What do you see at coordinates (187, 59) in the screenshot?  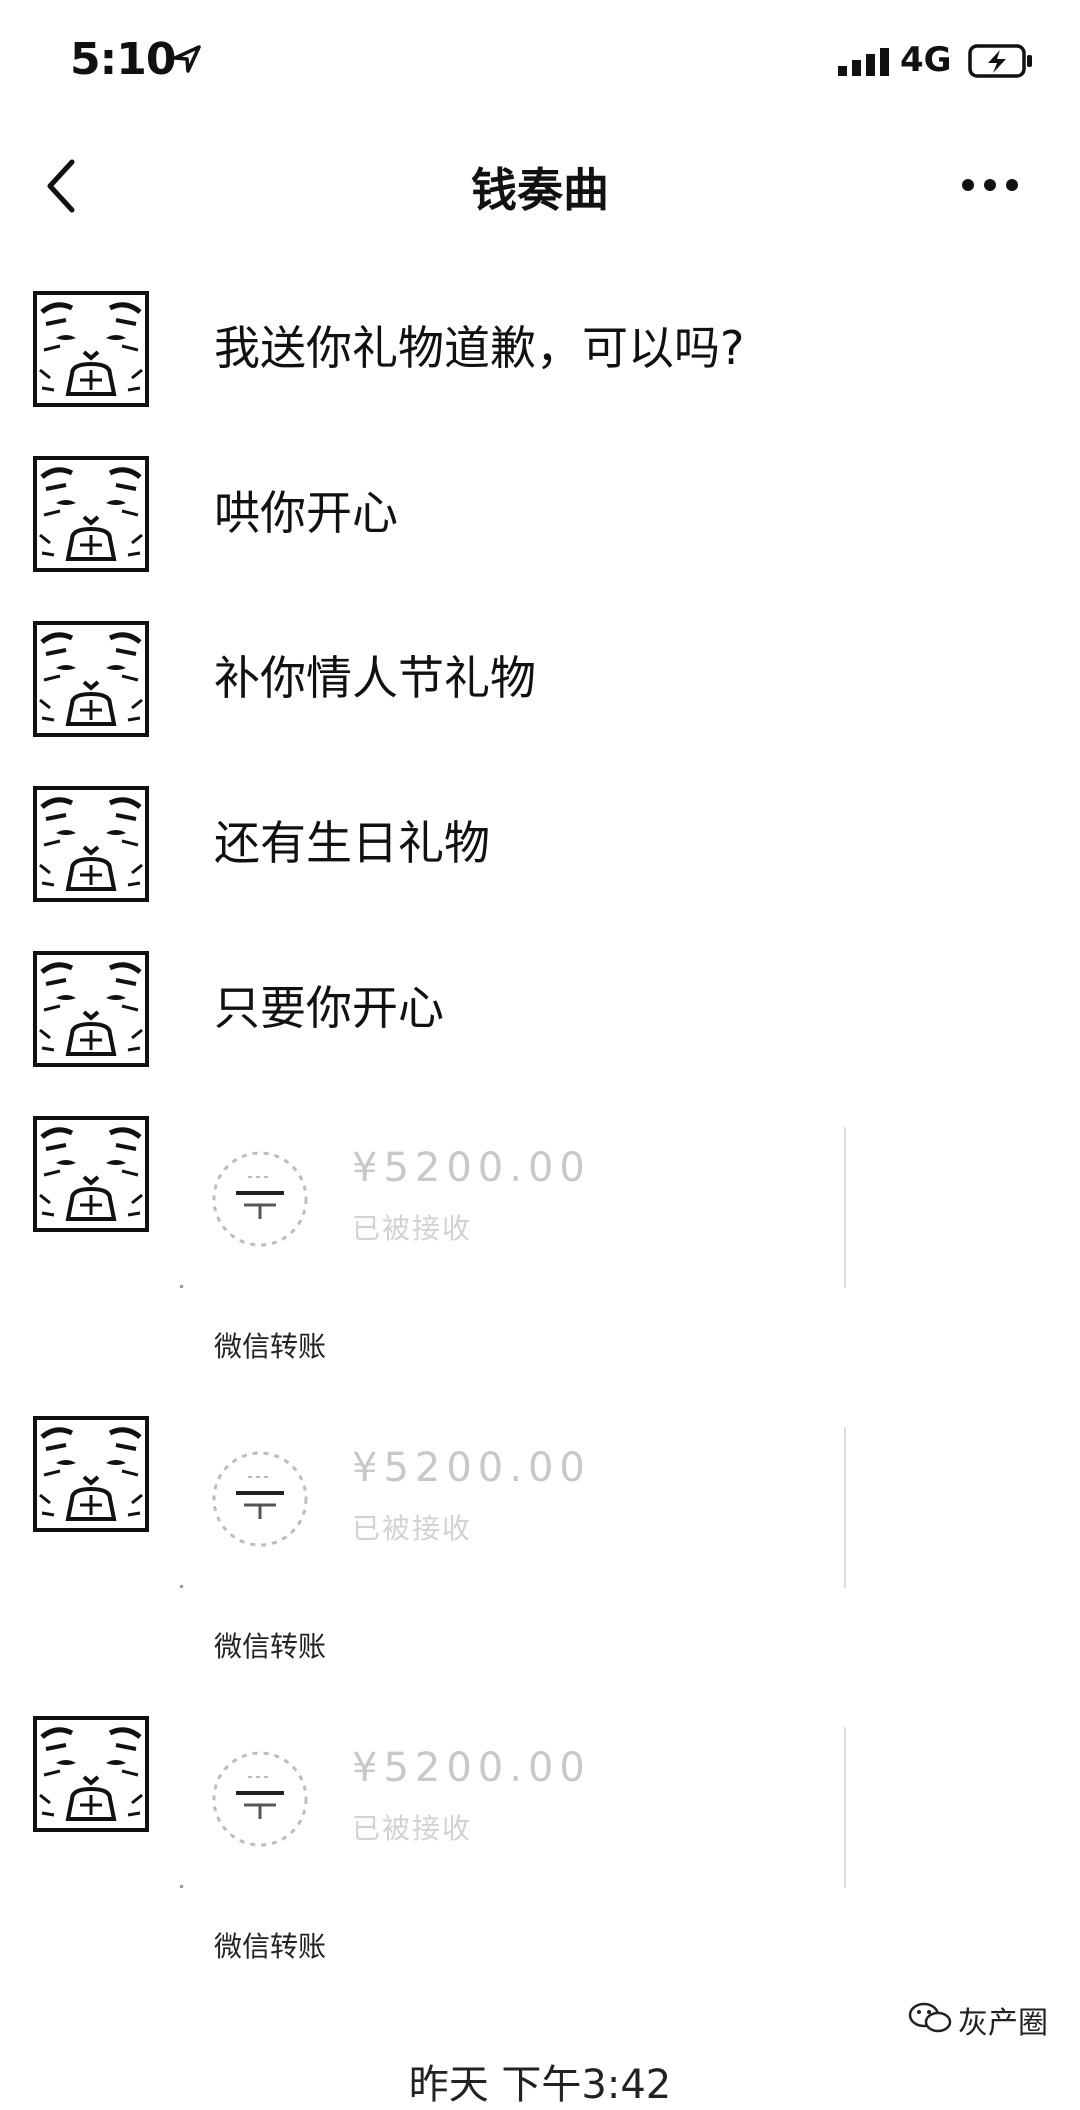 I see `location-arrow-icon` at bounding box center [187, 59].